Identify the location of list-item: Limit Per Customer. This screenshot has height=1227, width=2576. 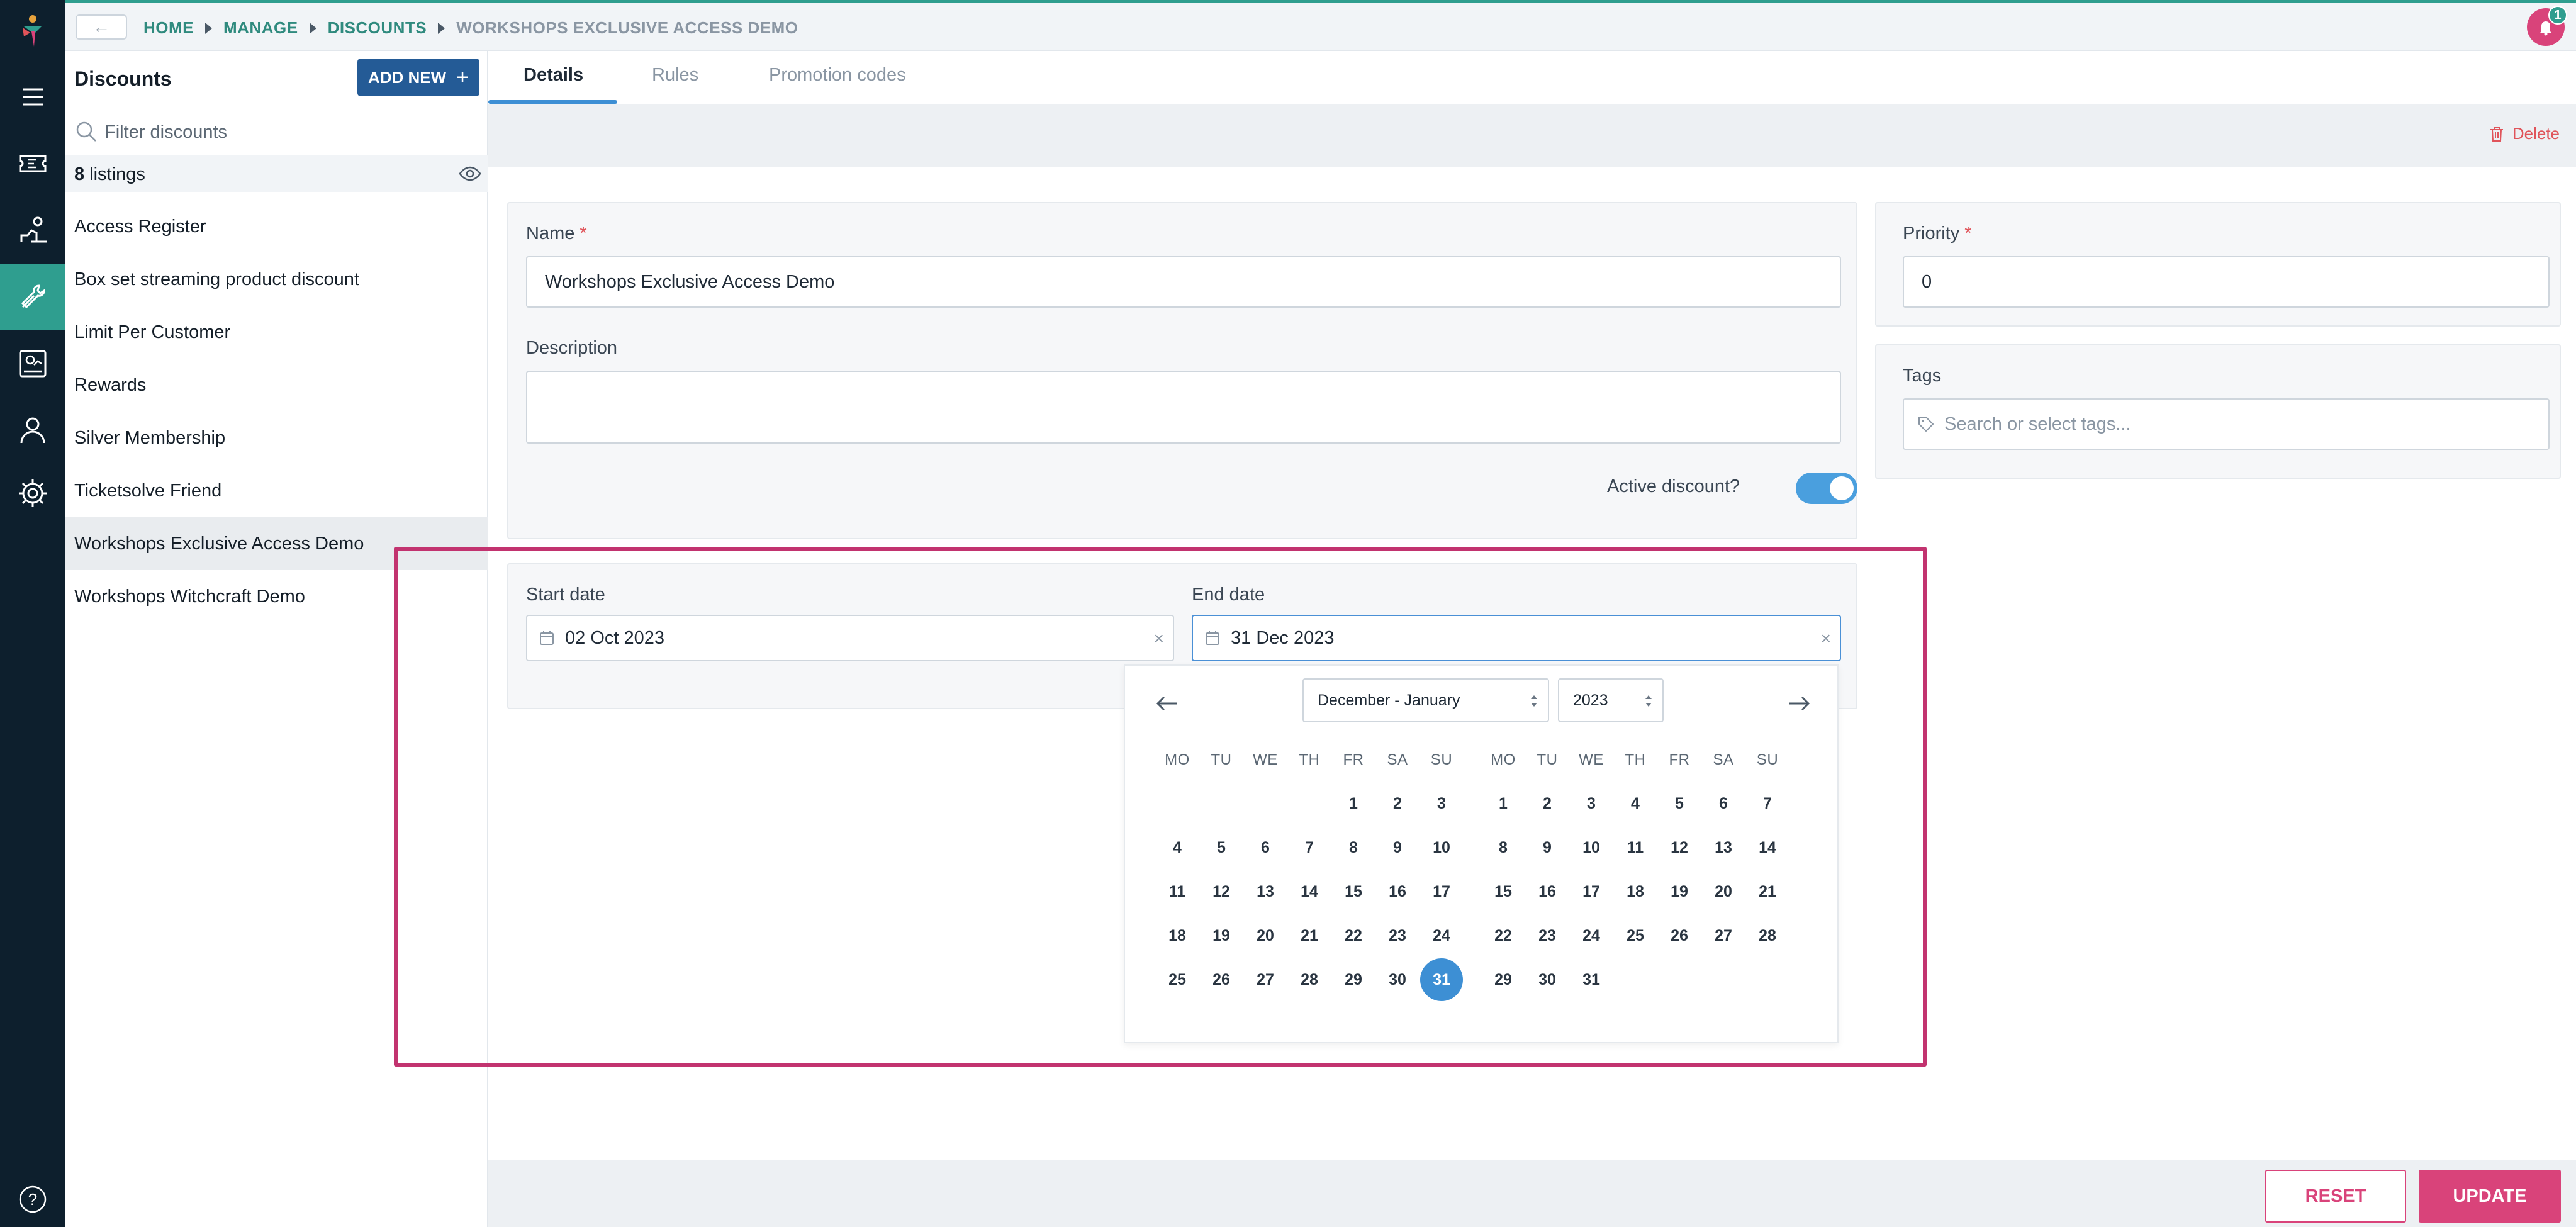
(276, 333).